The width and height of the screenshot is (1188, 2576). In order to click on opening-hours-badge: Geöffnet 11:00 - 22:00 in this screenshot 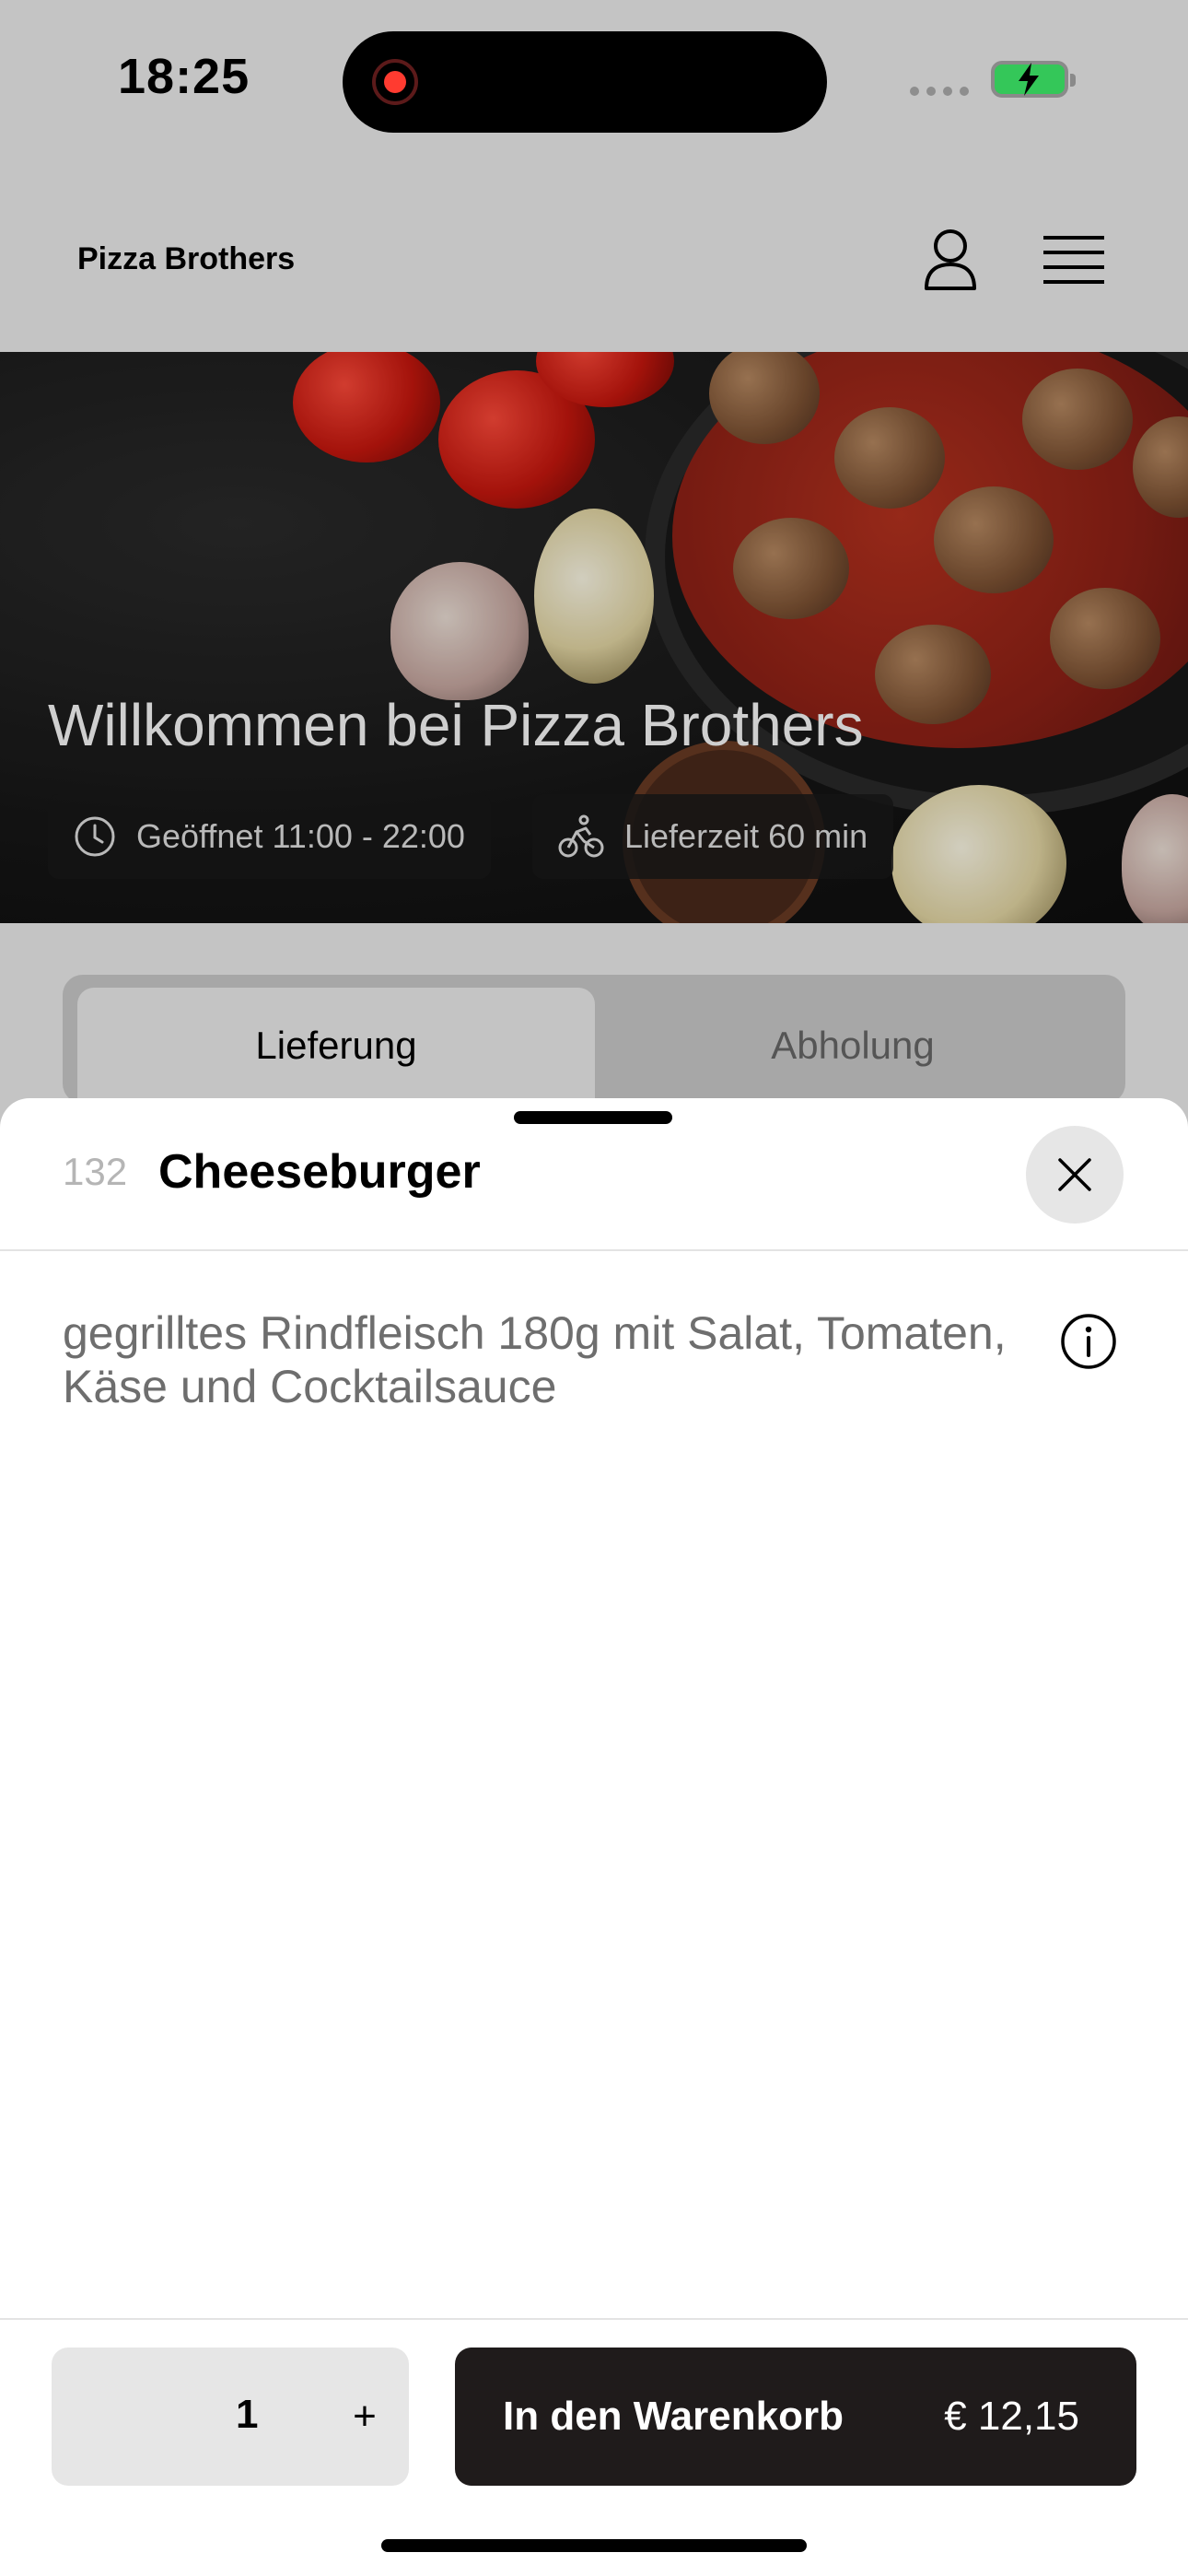, I will do `click(269, 837)`.